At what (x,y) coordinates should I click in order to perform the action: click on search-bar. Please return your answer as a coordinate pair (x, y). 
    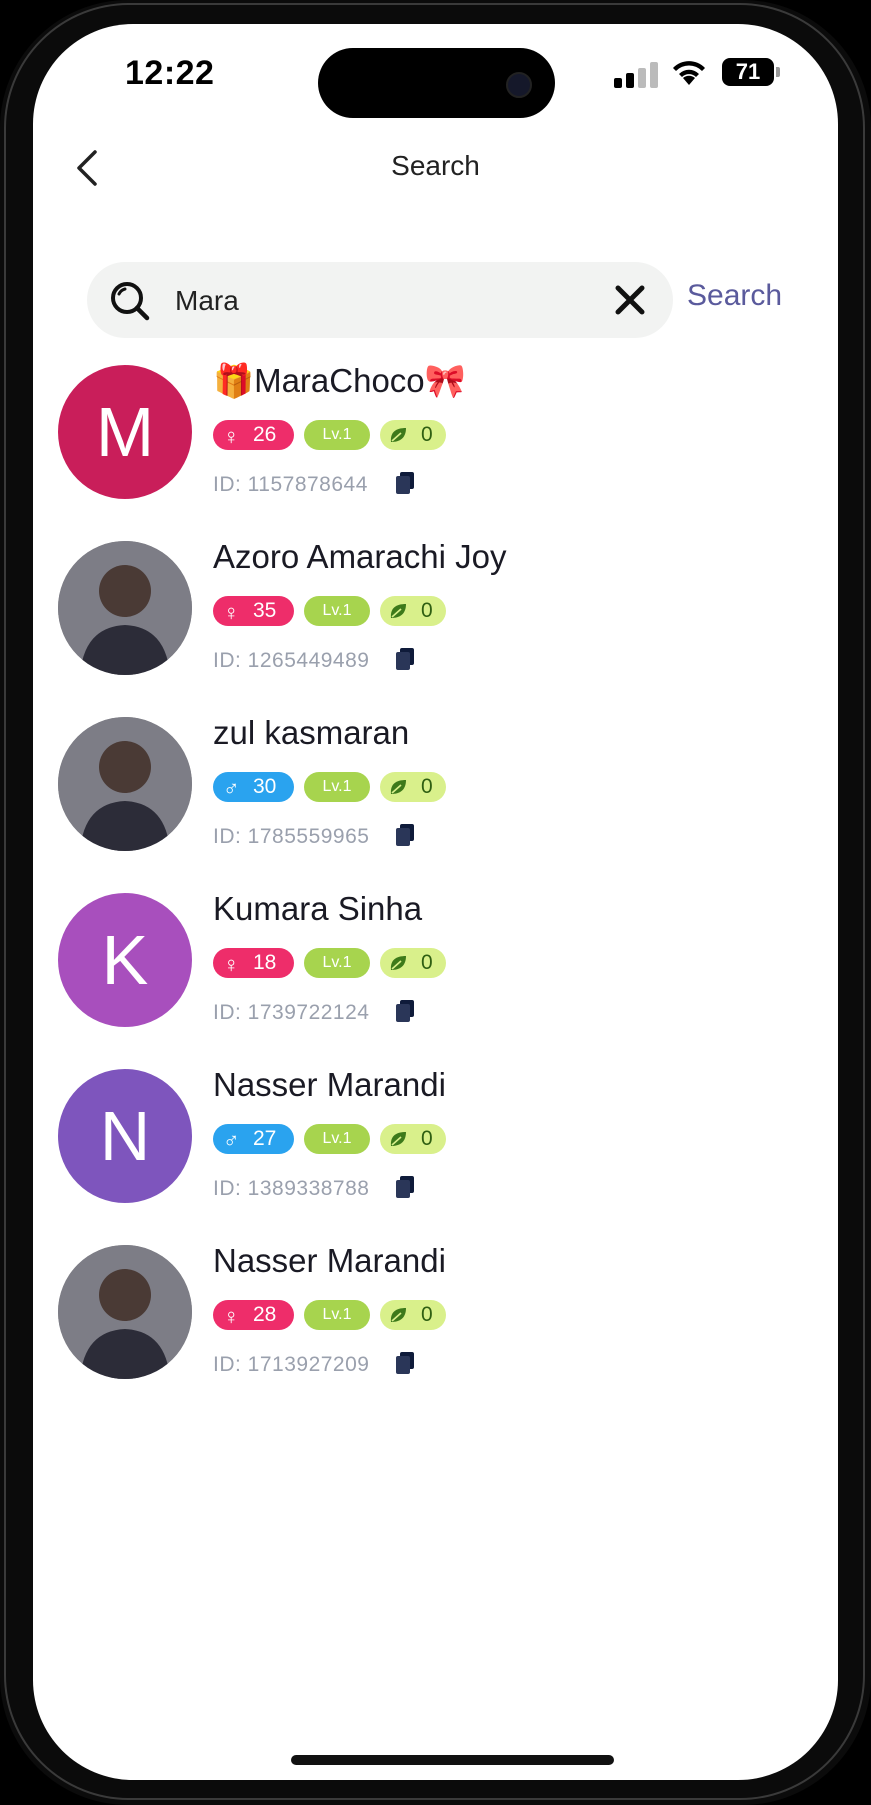
    Looking at the image, I should click on (380, 300).